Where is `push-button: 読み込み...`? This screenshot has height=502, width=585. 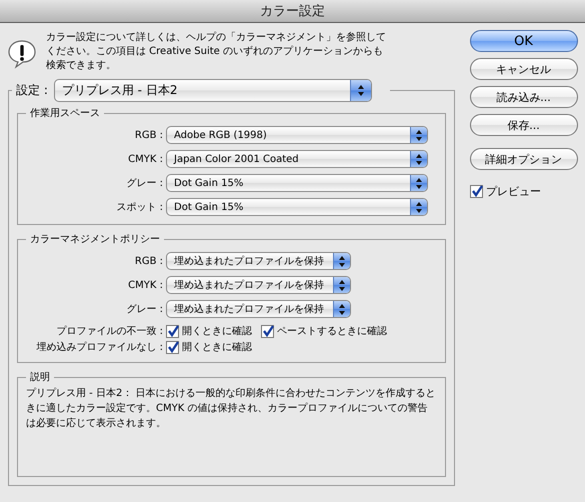
push-button: 読み込み... is located at coordinates (524, 97).